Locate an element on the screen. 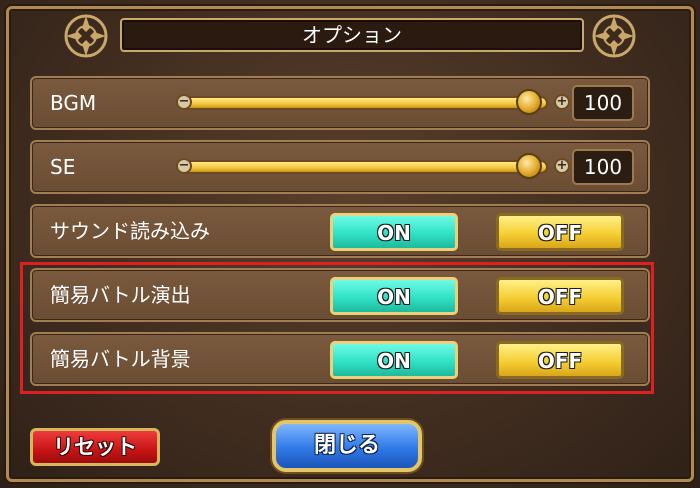 The width and height of the screenshot is (700, 488). se-slider: − + is located at coordinates (373, 166).